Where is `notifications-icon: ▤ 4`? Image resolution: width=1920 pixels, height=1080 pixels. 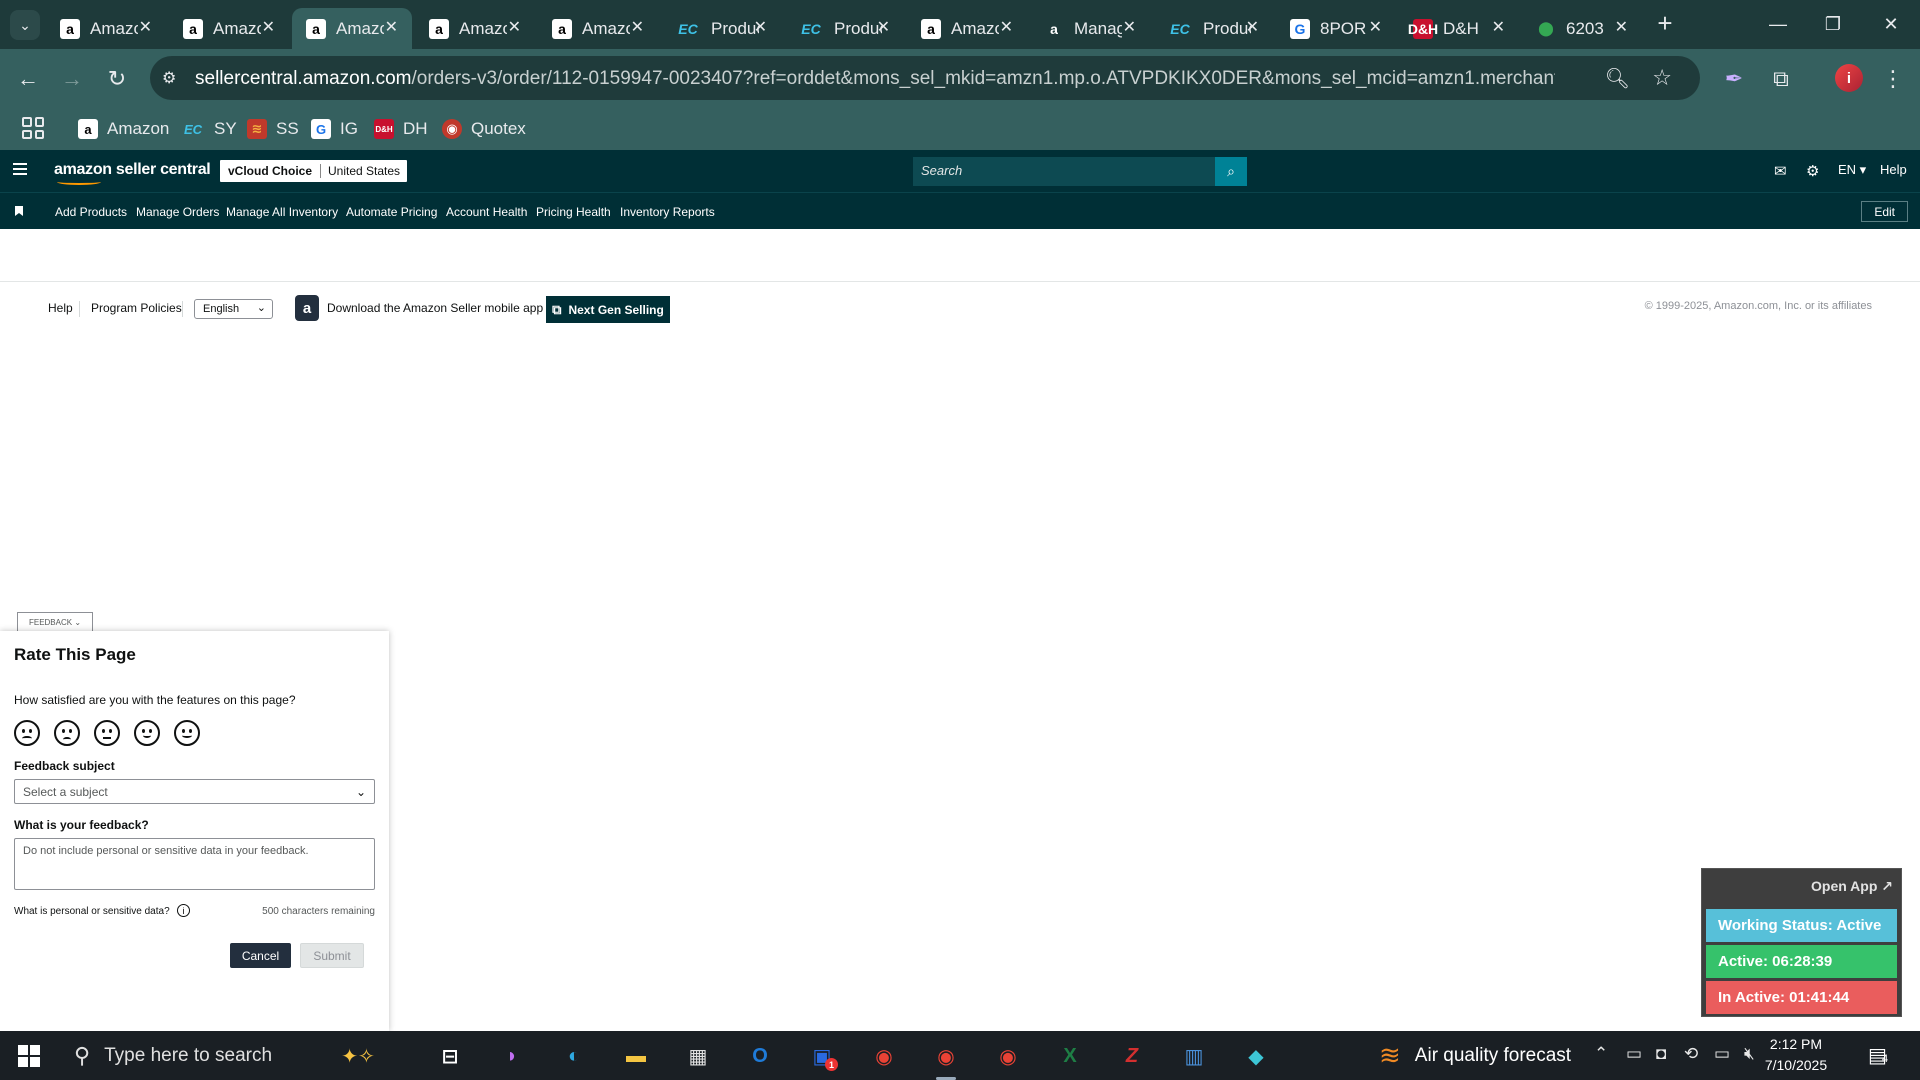 notifications-icon: ▤ 4 is located at coordinates (1878, 1055).